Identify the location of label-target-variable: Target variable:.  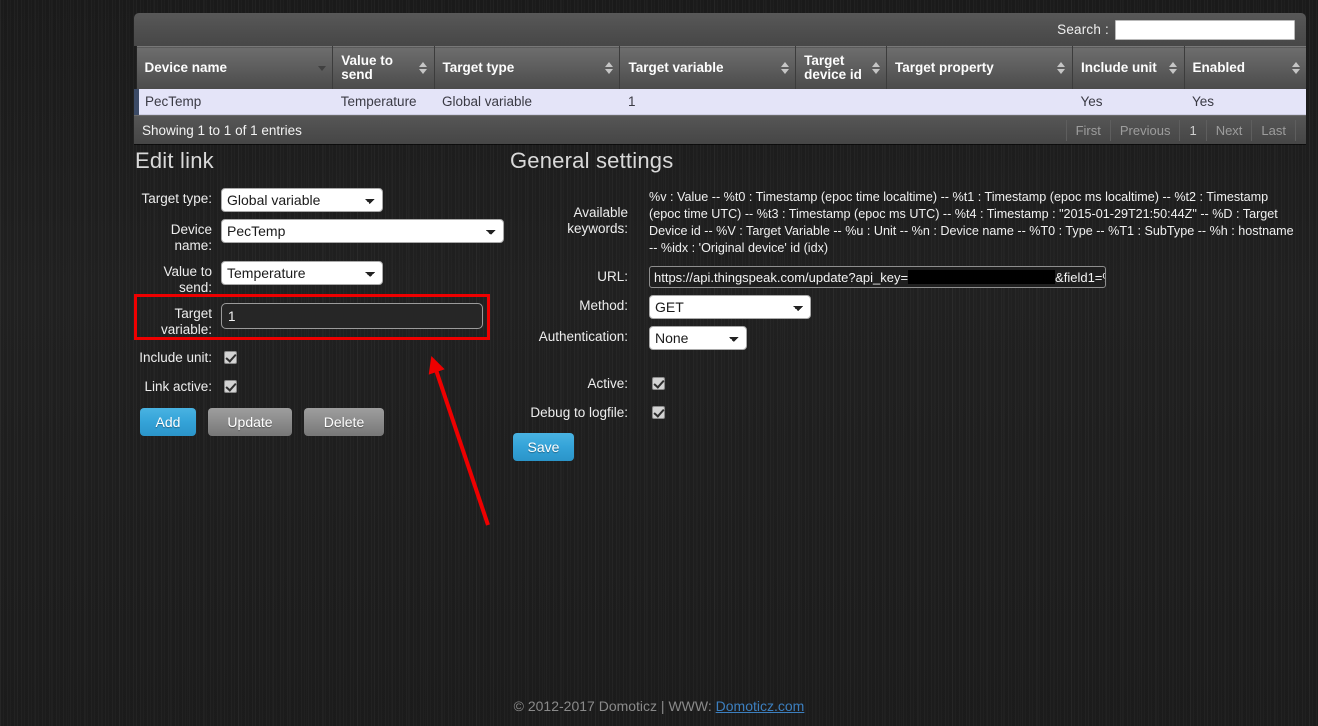
(186, 321).